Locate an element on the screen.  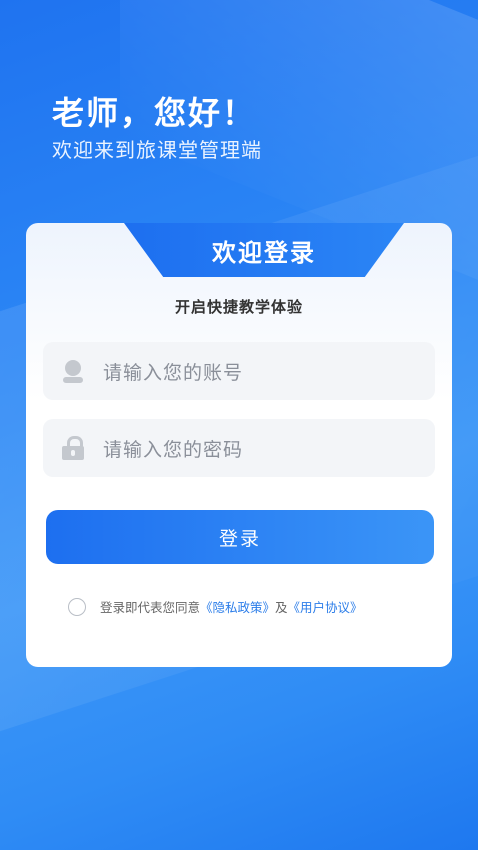
agreement-row: 登录即代表您同意 《隐私政策》 及 《用户协议》 is located at coordinates (215, 606).